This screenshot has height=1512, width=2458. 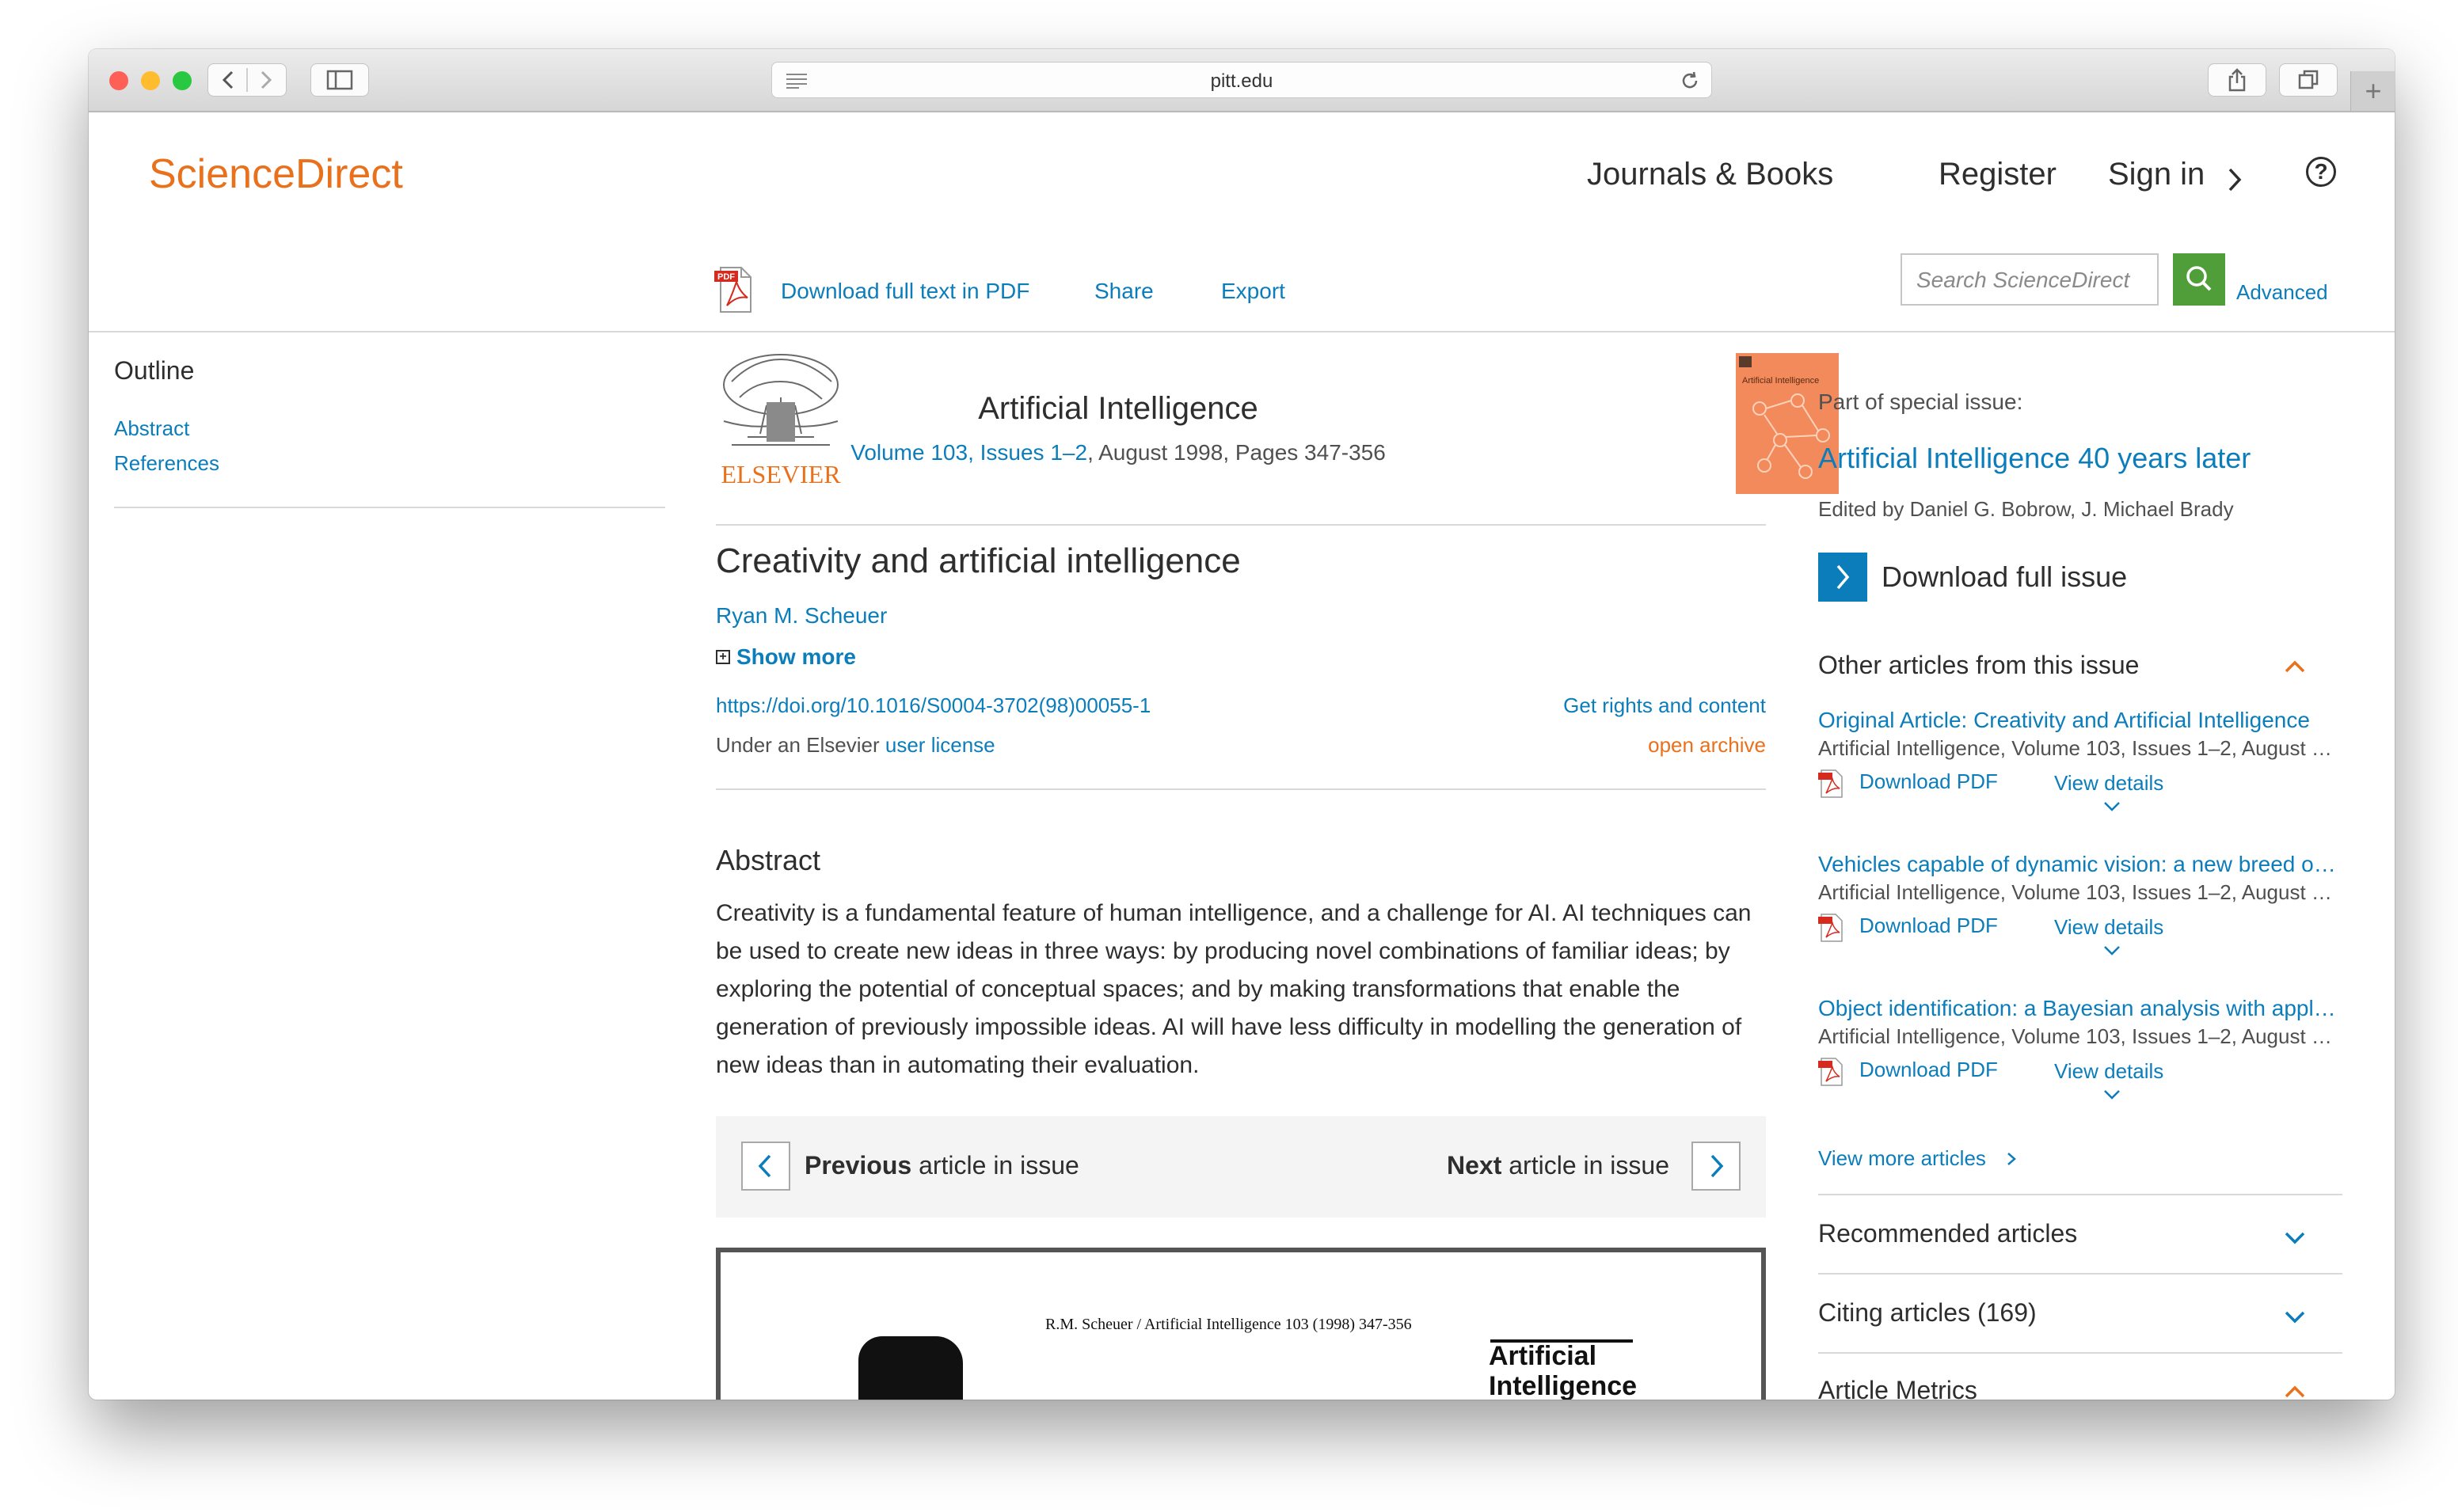 I want to click on previous-article-button, so click(x=765, y=1166).